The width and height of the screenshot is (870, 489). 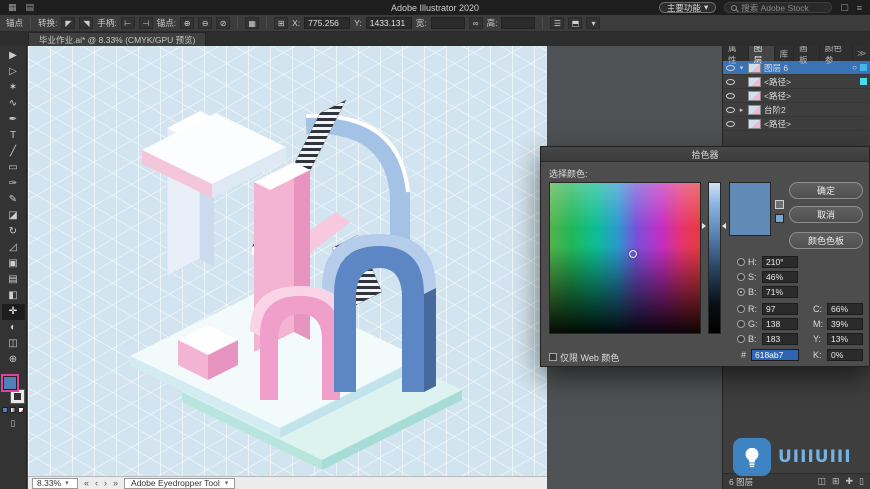 What do you see at coordinates (13, 152) in the screenshot?
I see `line-tool: ╱` at bounding box center [13, 152].